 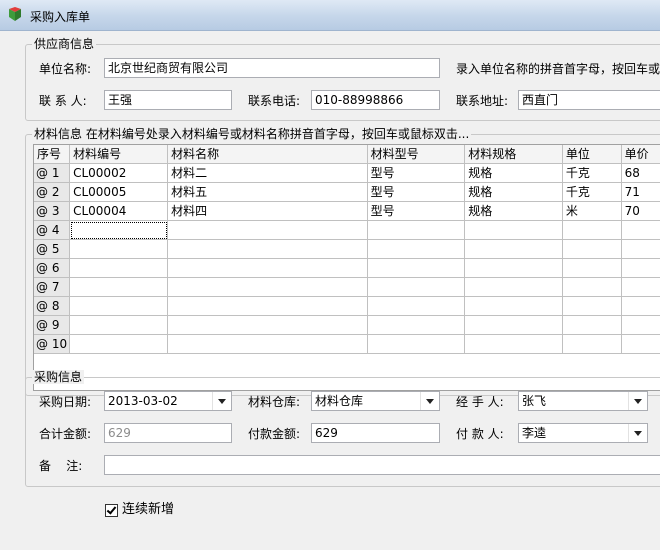 What do you see at coordinates (52, 211) in the screenshot?
I see `row-header-cell: @ 3` at bounding box center [52, 211].